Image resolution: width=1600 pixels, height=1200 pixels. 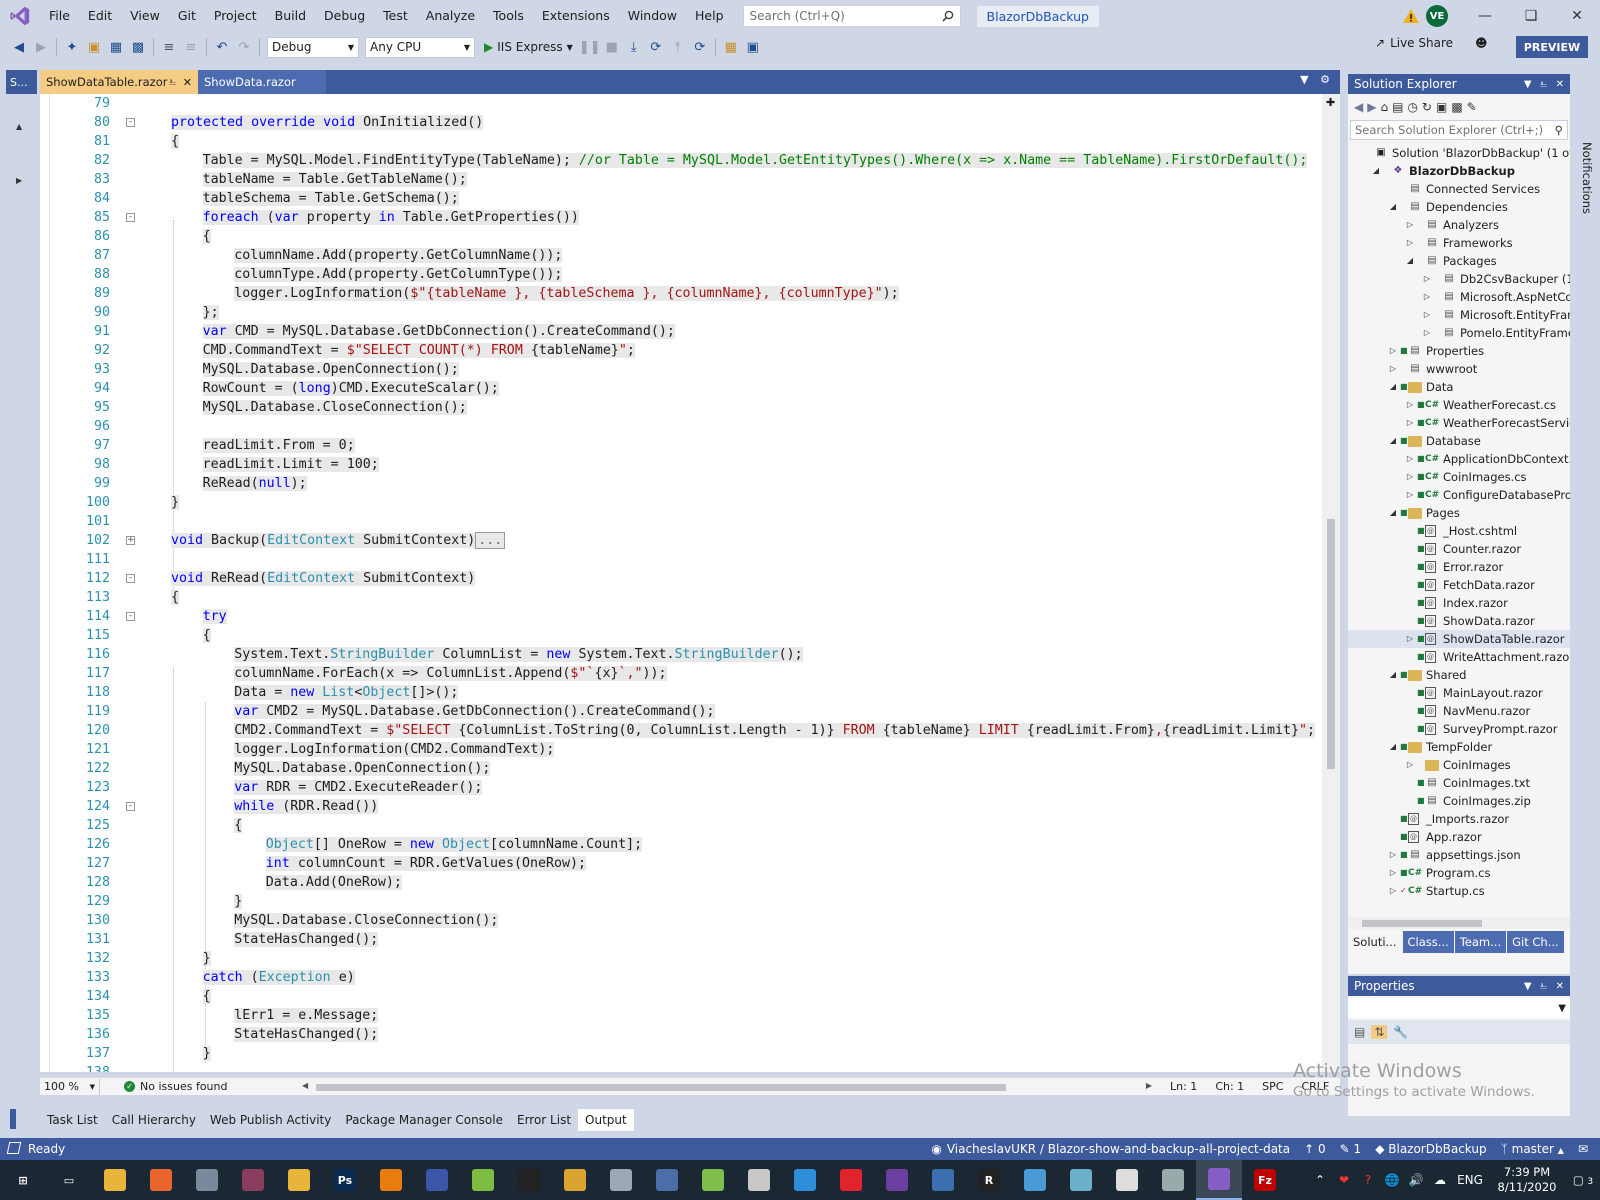 What do you see at coordinates (1459, 189) in the screenshot?
I see `tree-item: ▤ Connected Services` at bounding box center [1459, 189].